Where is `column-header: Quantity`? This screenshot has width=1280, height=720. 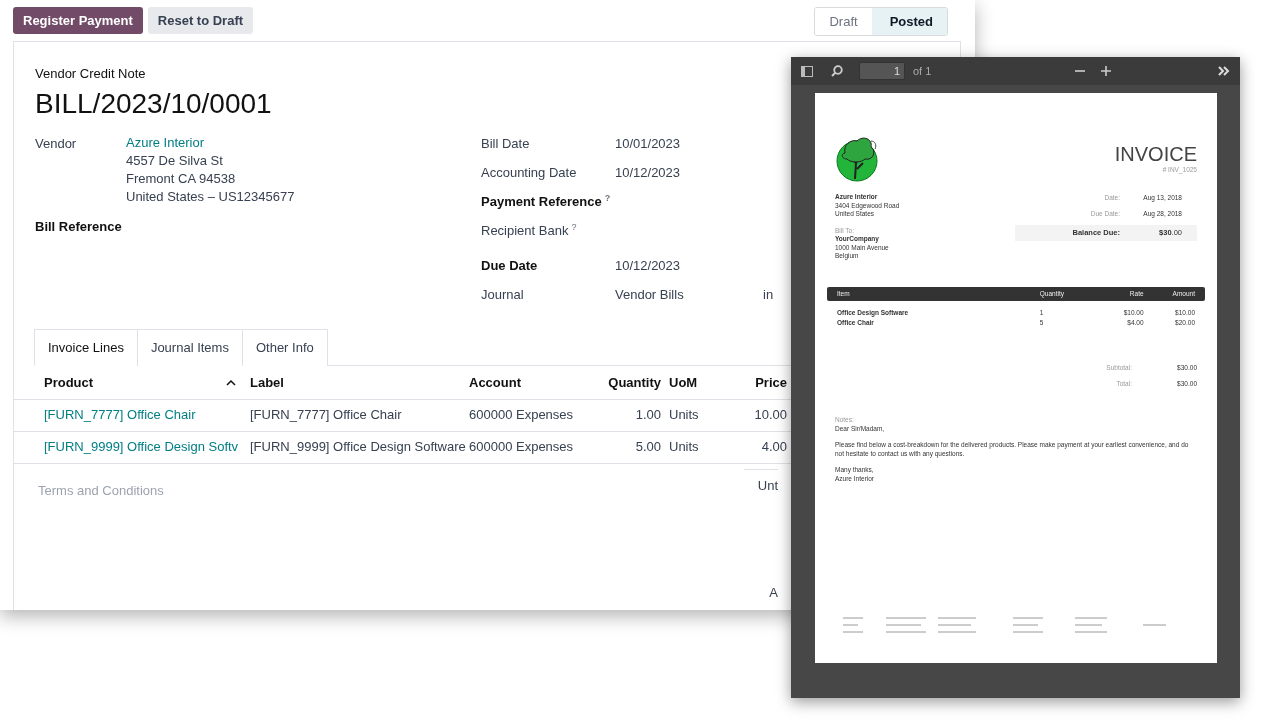
column-header: Quantity is located at coordinates (627, 382).